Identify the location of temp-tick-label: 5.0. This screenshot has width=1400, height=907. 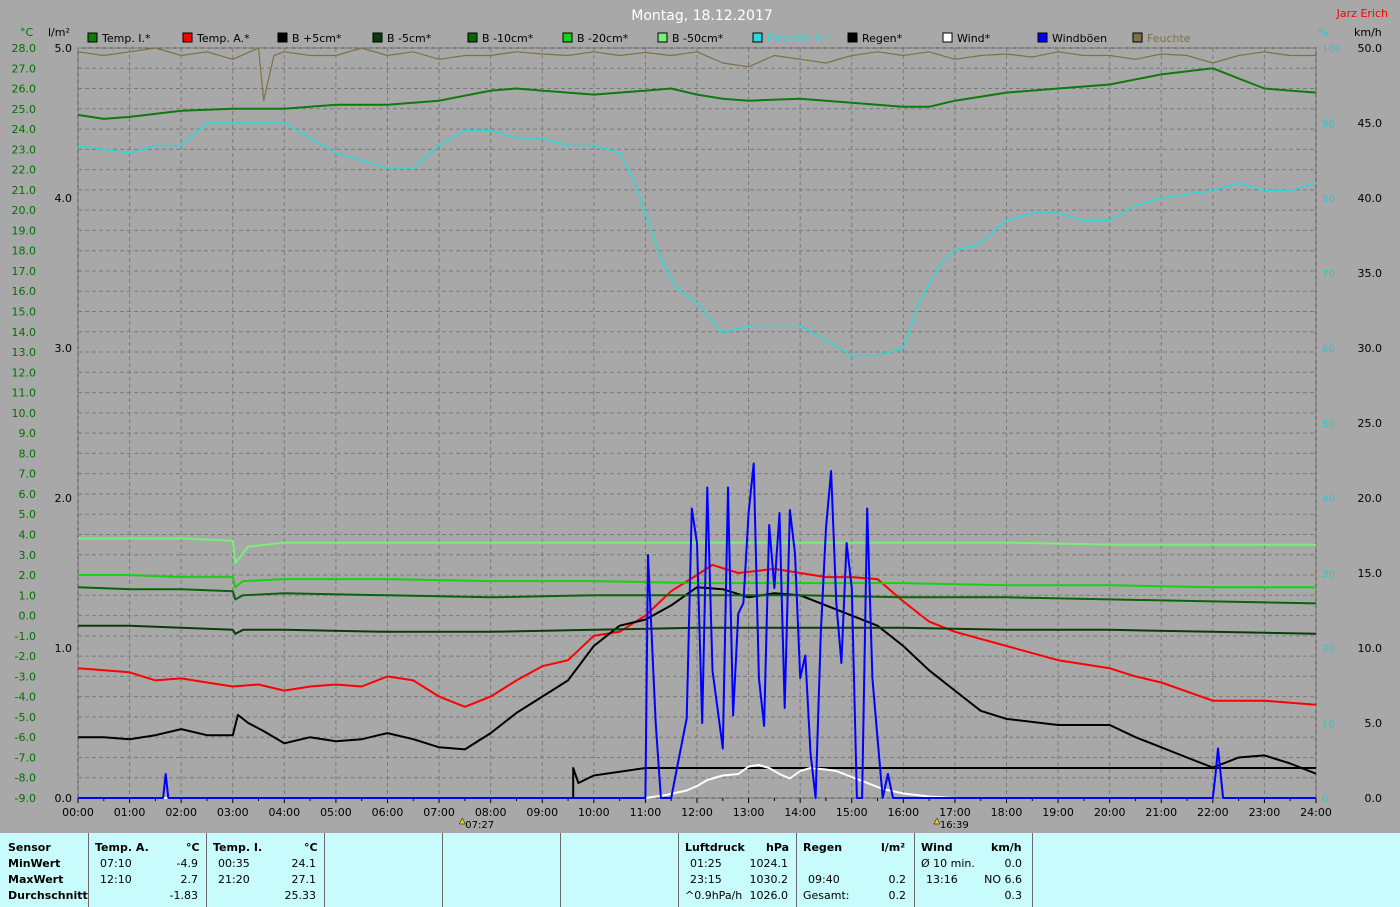
(28, 514).